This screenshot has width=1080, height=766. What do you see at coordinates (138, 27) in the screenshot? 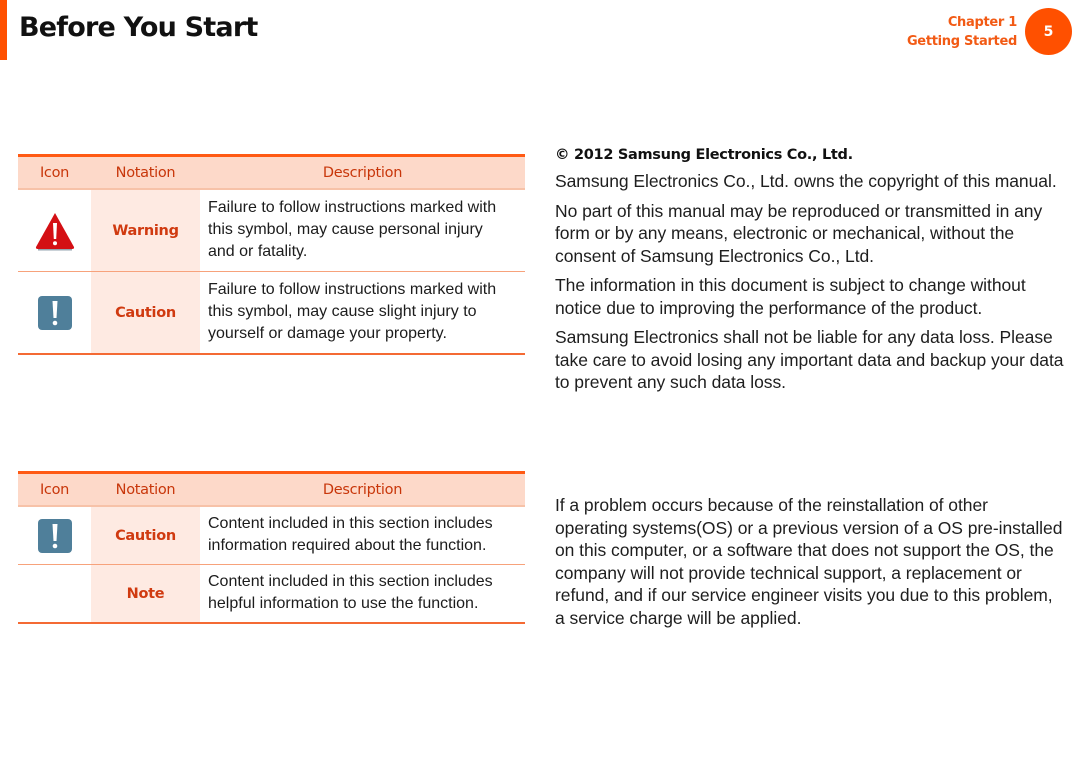
I see `page-title: Before You Start` at bounding box center [138, 27].